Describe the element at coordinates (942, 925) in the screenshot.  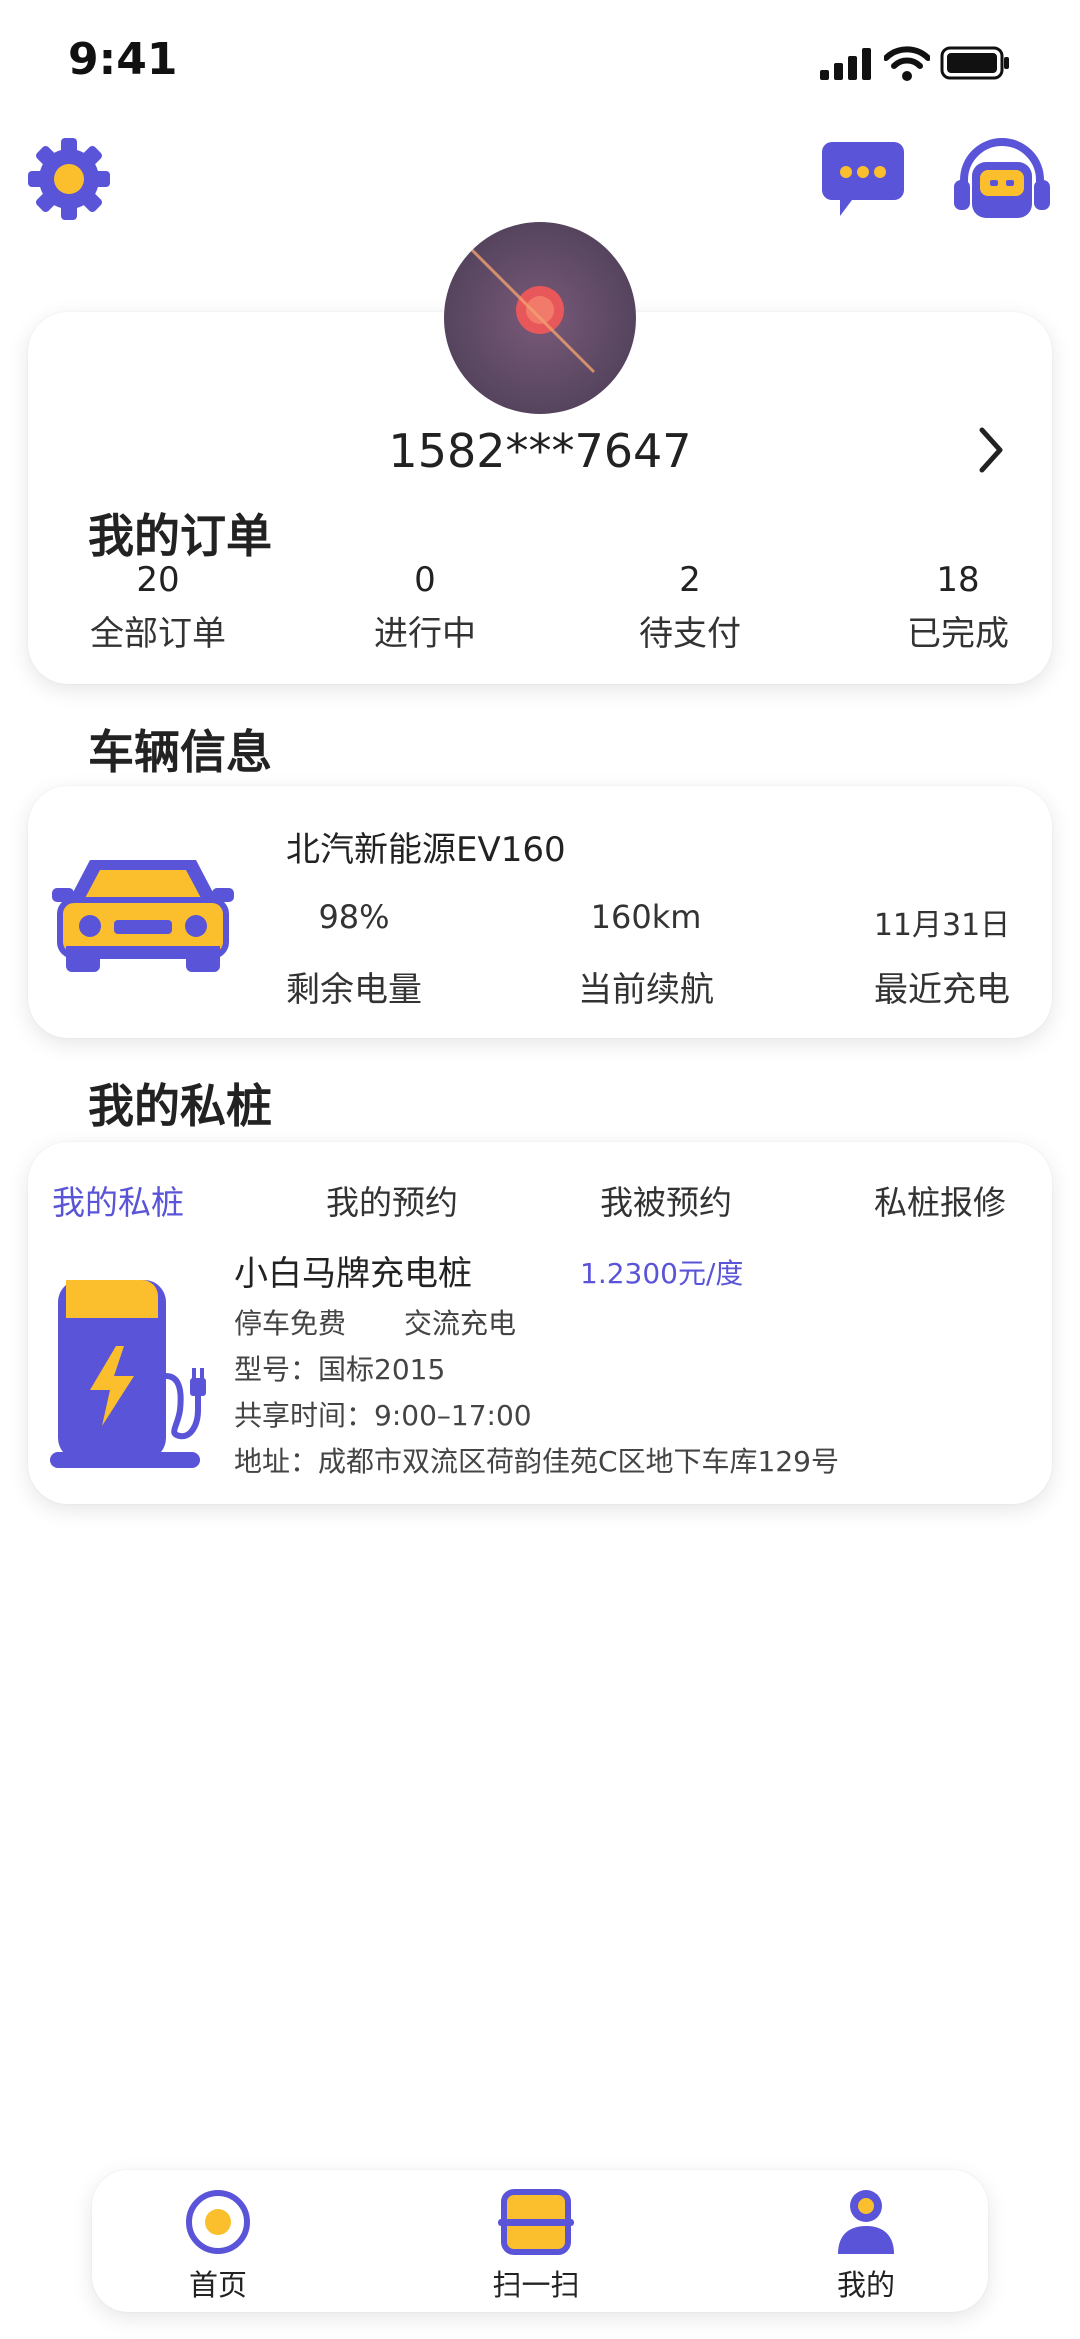
I see `last-charge-value: 11月31日` at that location.